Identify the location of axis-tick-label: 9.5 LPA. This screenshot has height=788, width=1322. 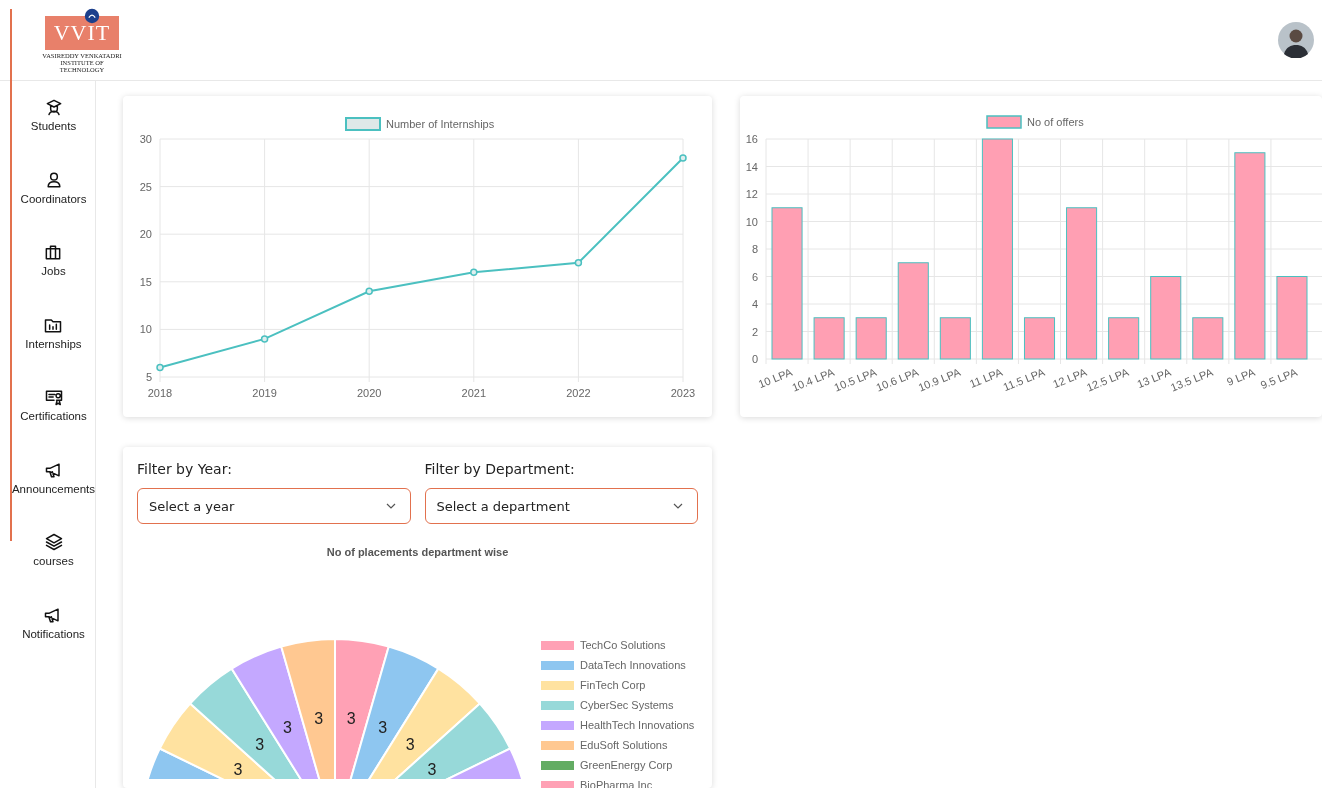
(1278, 378).